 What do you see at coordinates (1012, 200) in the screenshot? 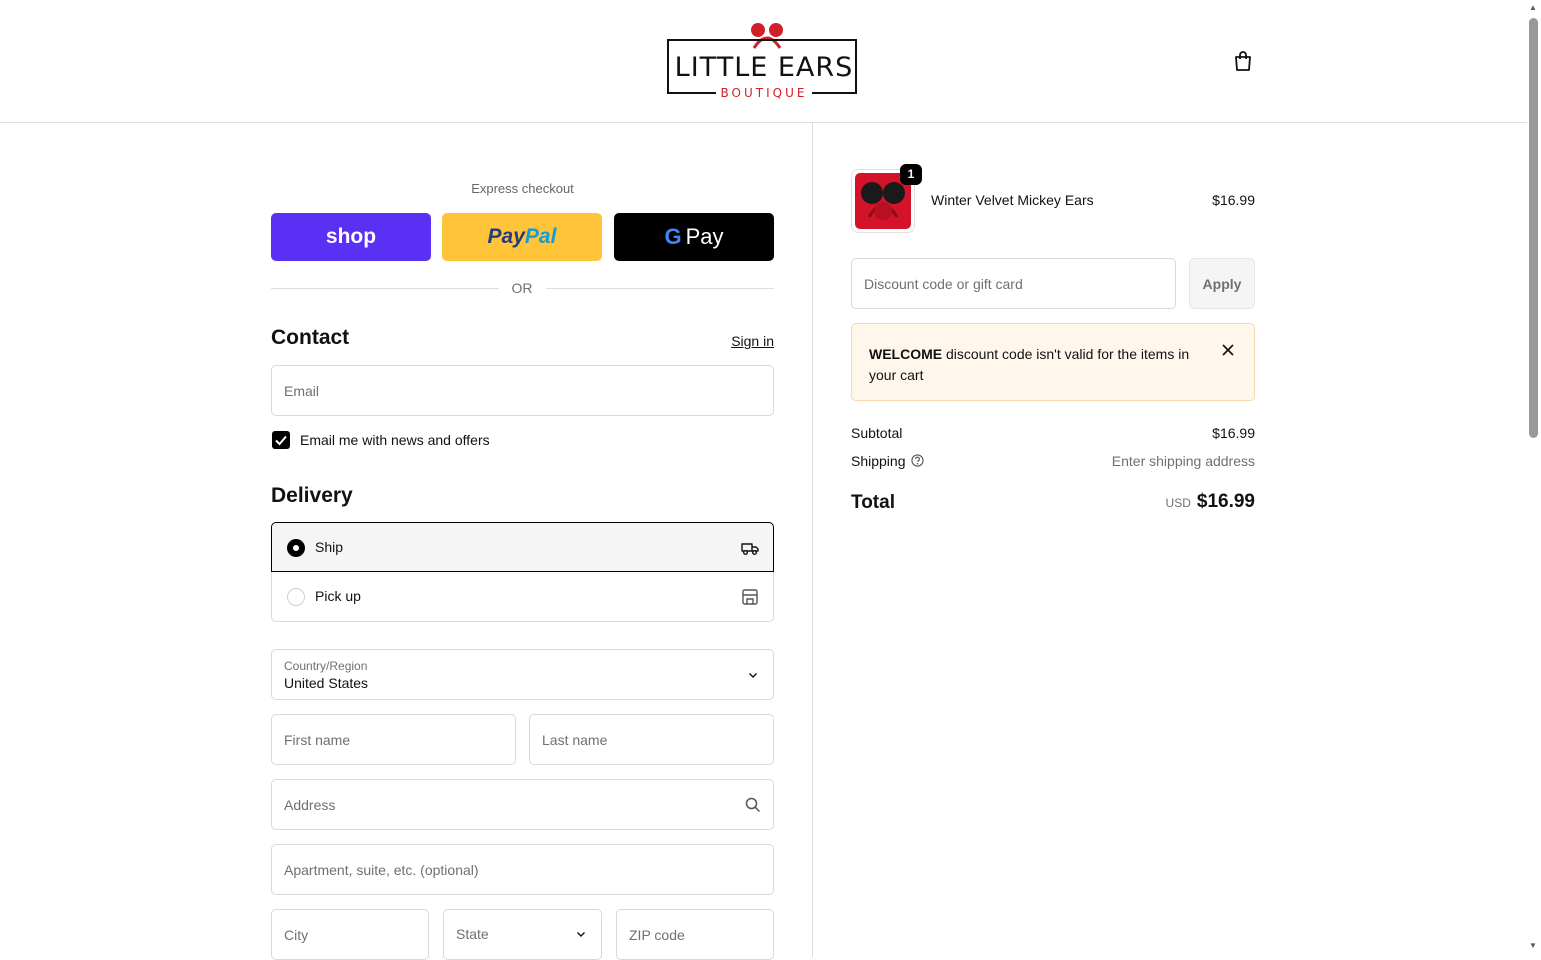
I see `product-name: Winter Velvet Mickey Ears` at bounding box center [1012, 200].